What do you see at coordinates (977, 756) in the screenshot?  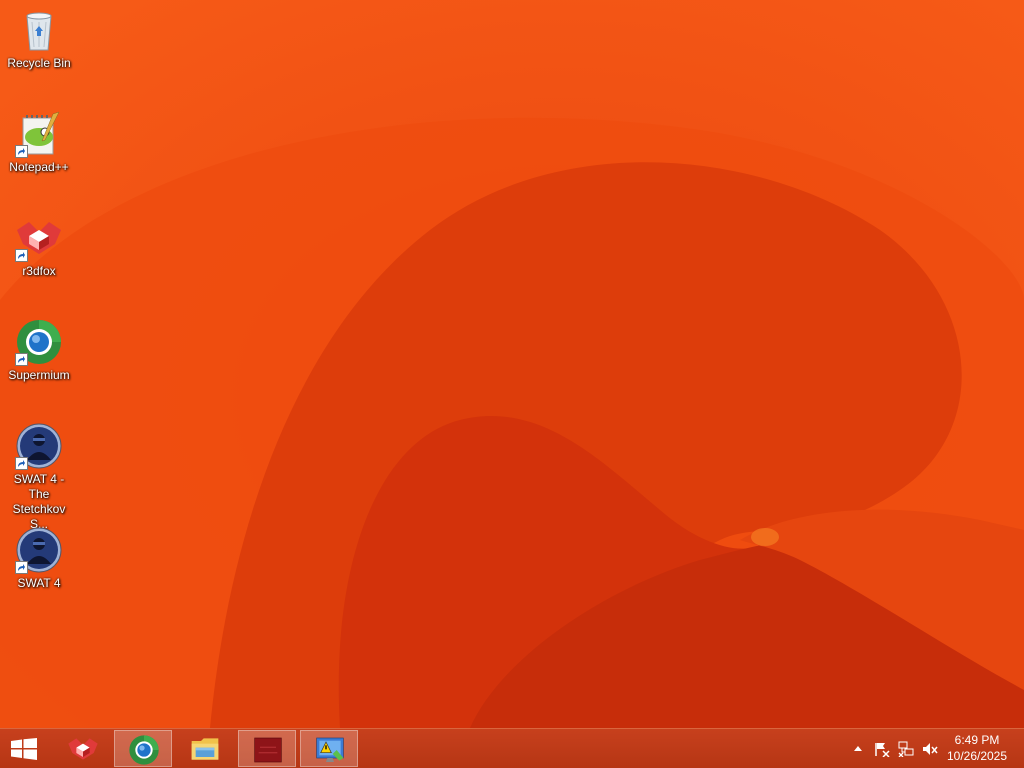 I see `clock-date: 10/26/2025` at bounding box center [977, 756].